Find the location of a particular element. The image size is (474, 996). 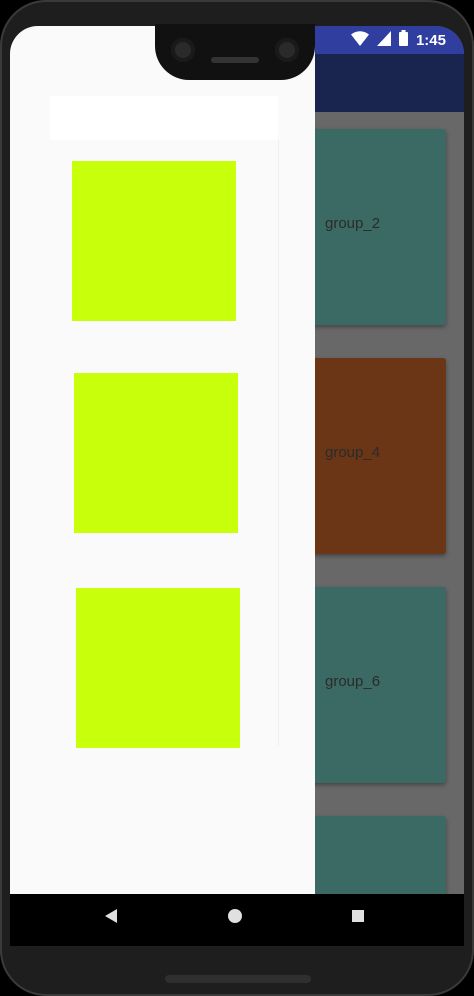

camera-notch is located at coordinates (235, 52).